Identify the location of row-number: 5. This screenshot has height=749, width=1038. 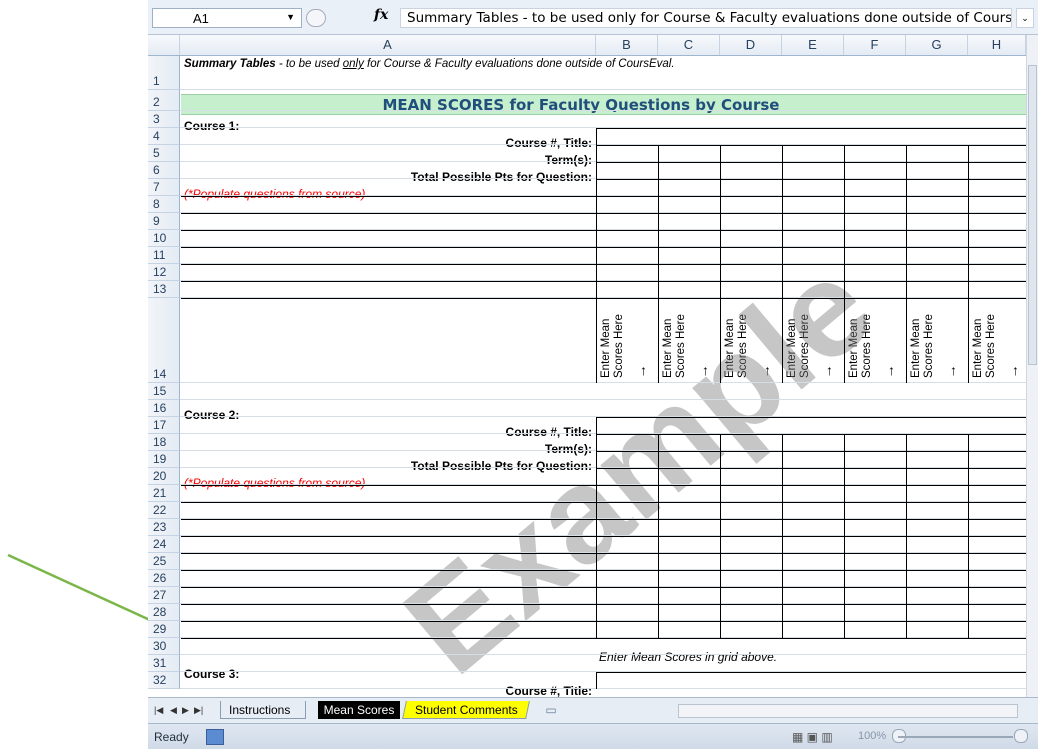
(156, 153).